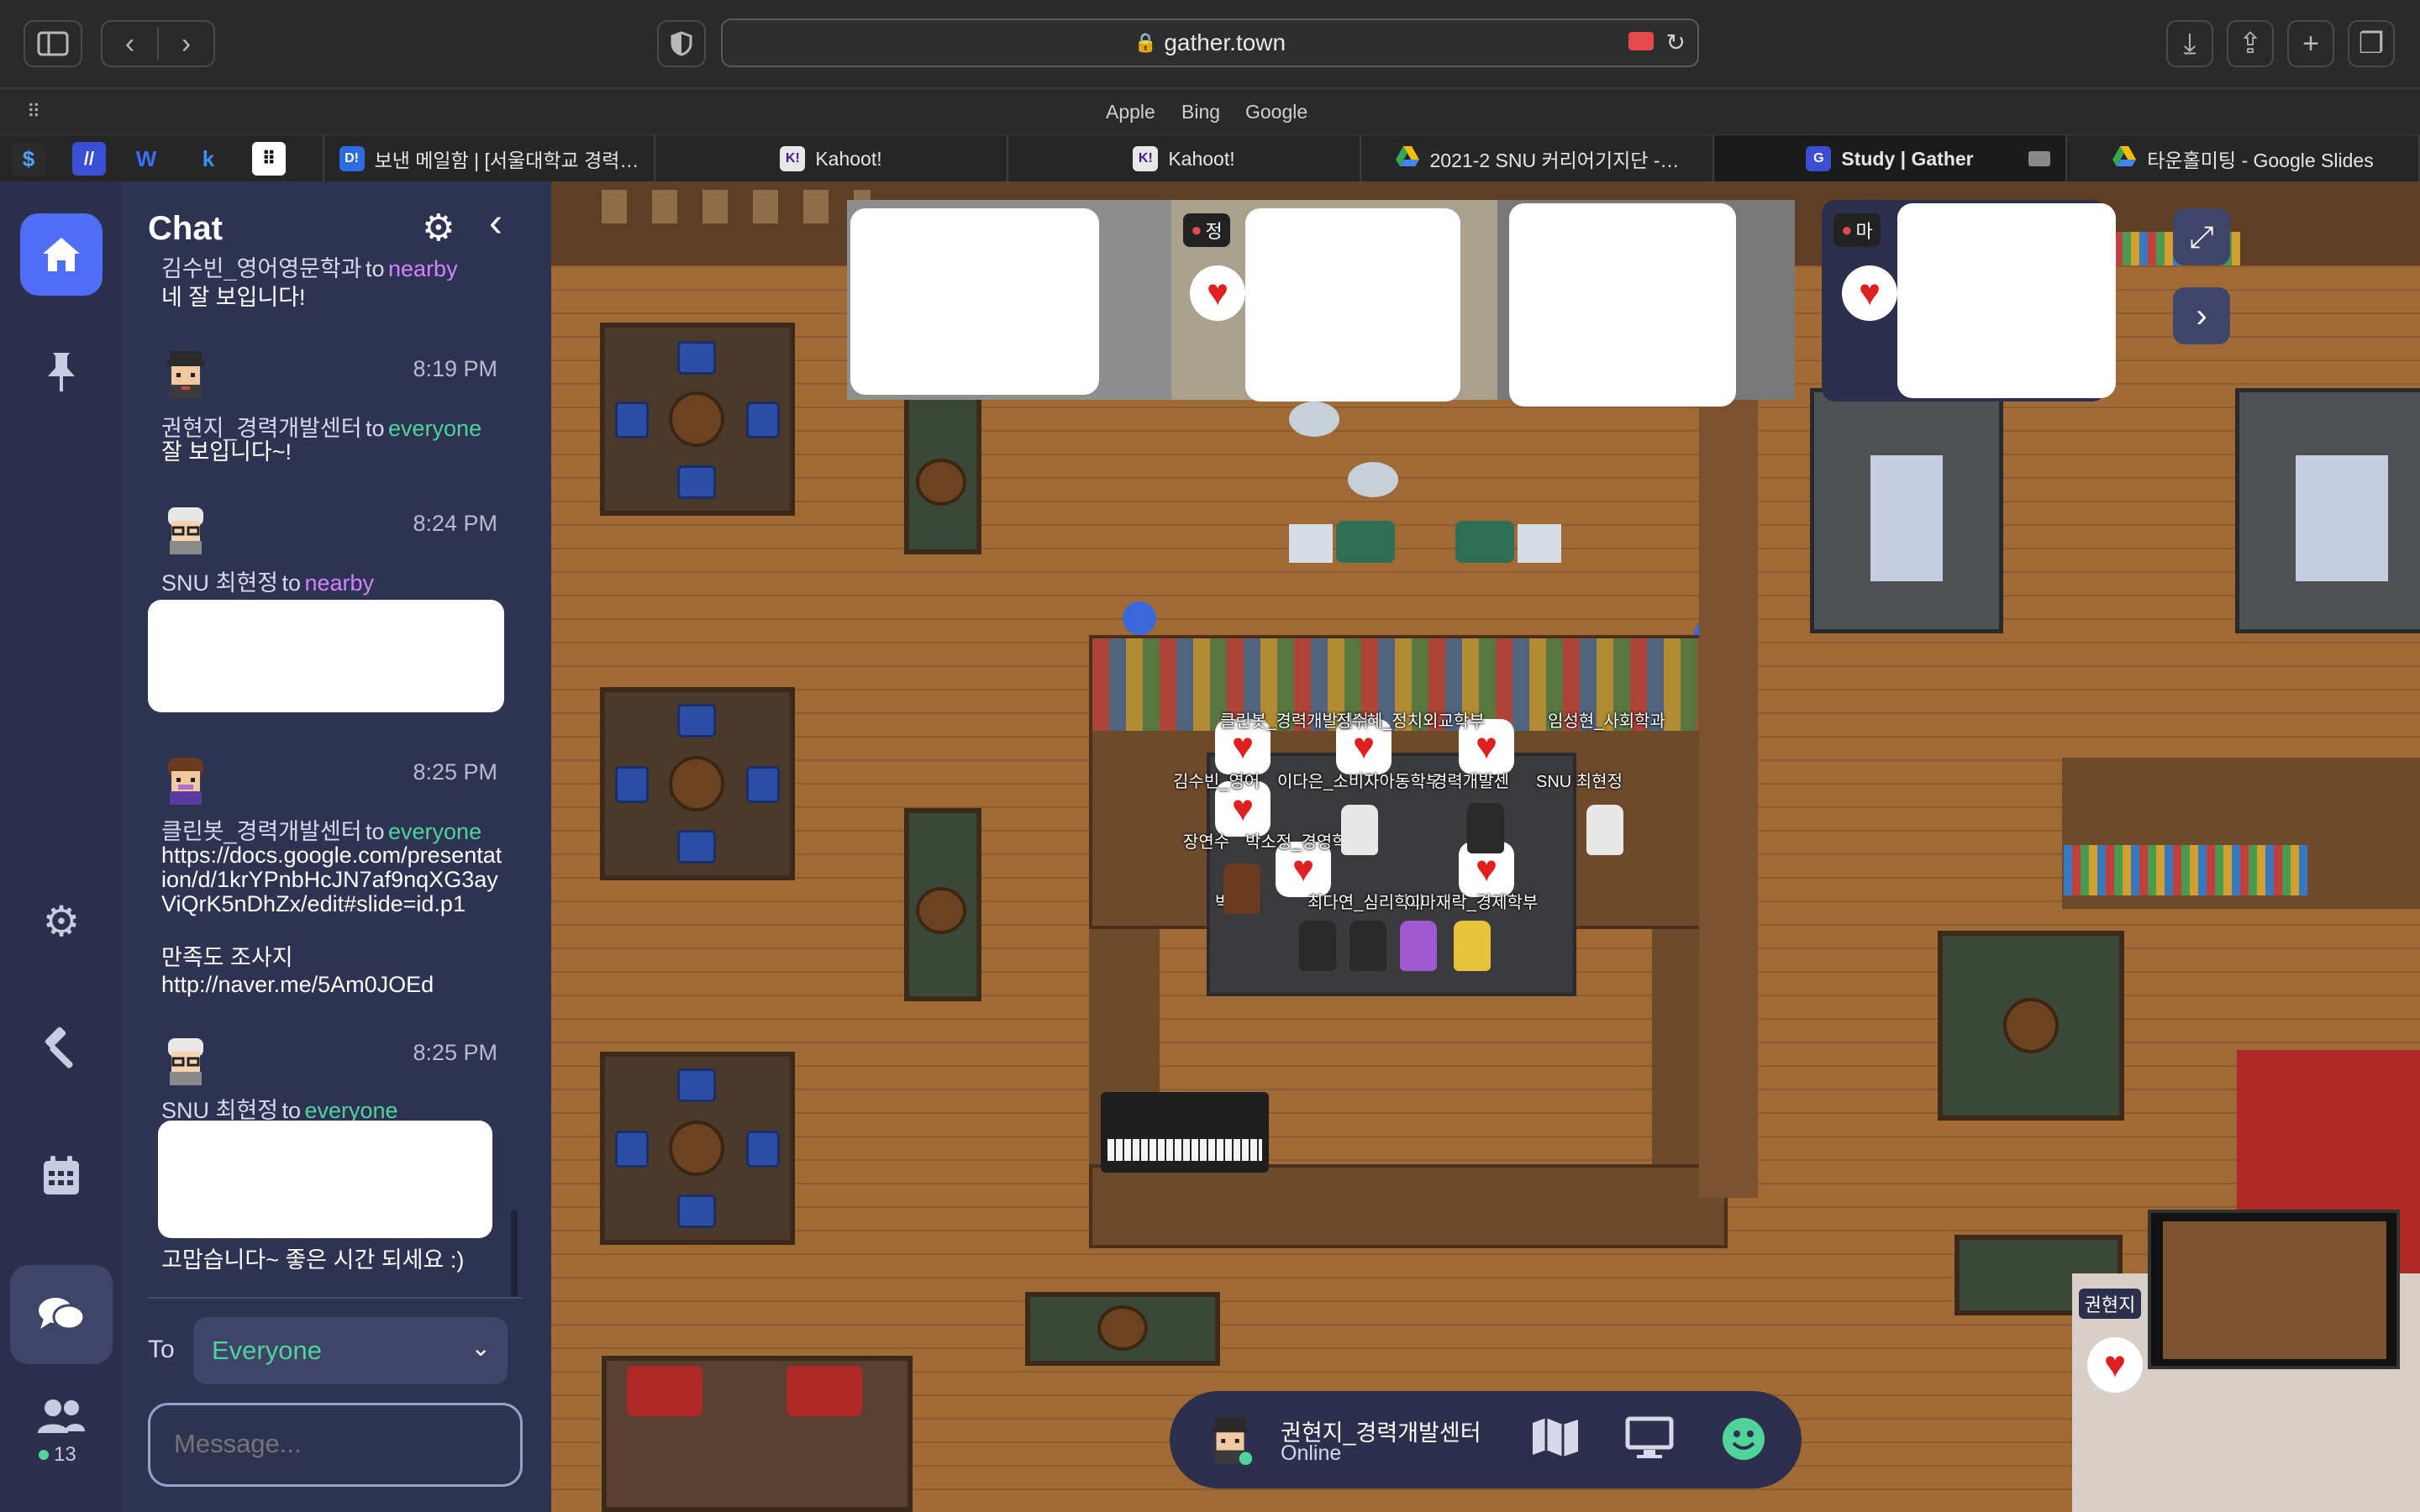 The image size is (2420, 1512). I want to click on cafe-table, so click(1314, 419).